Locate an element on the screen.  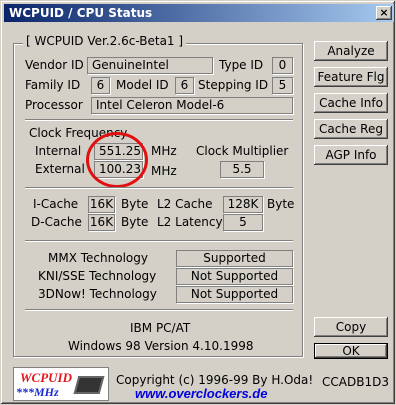
icache-unit: Byte is located at coordinates (135, 204).